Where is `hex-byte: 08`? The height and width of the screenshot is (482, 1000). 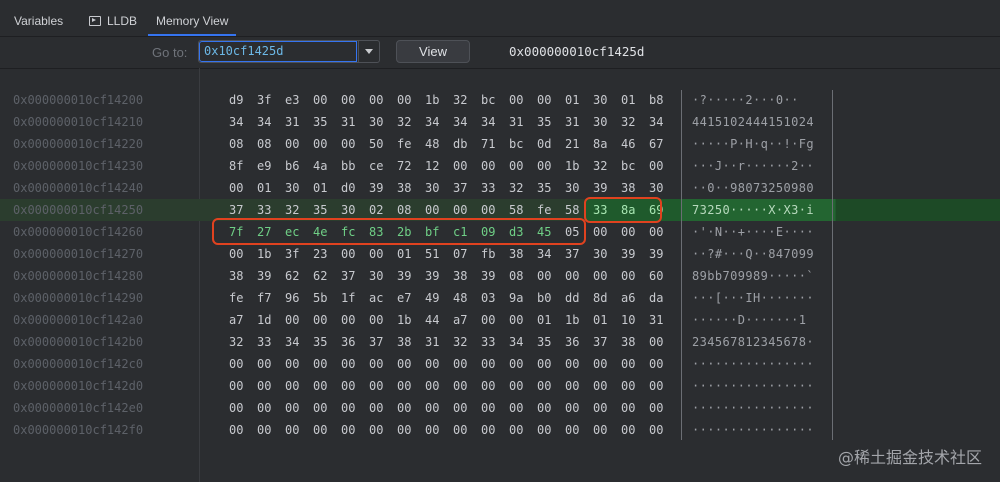
hex-byte: 08 is located at coordinates (236, 144).